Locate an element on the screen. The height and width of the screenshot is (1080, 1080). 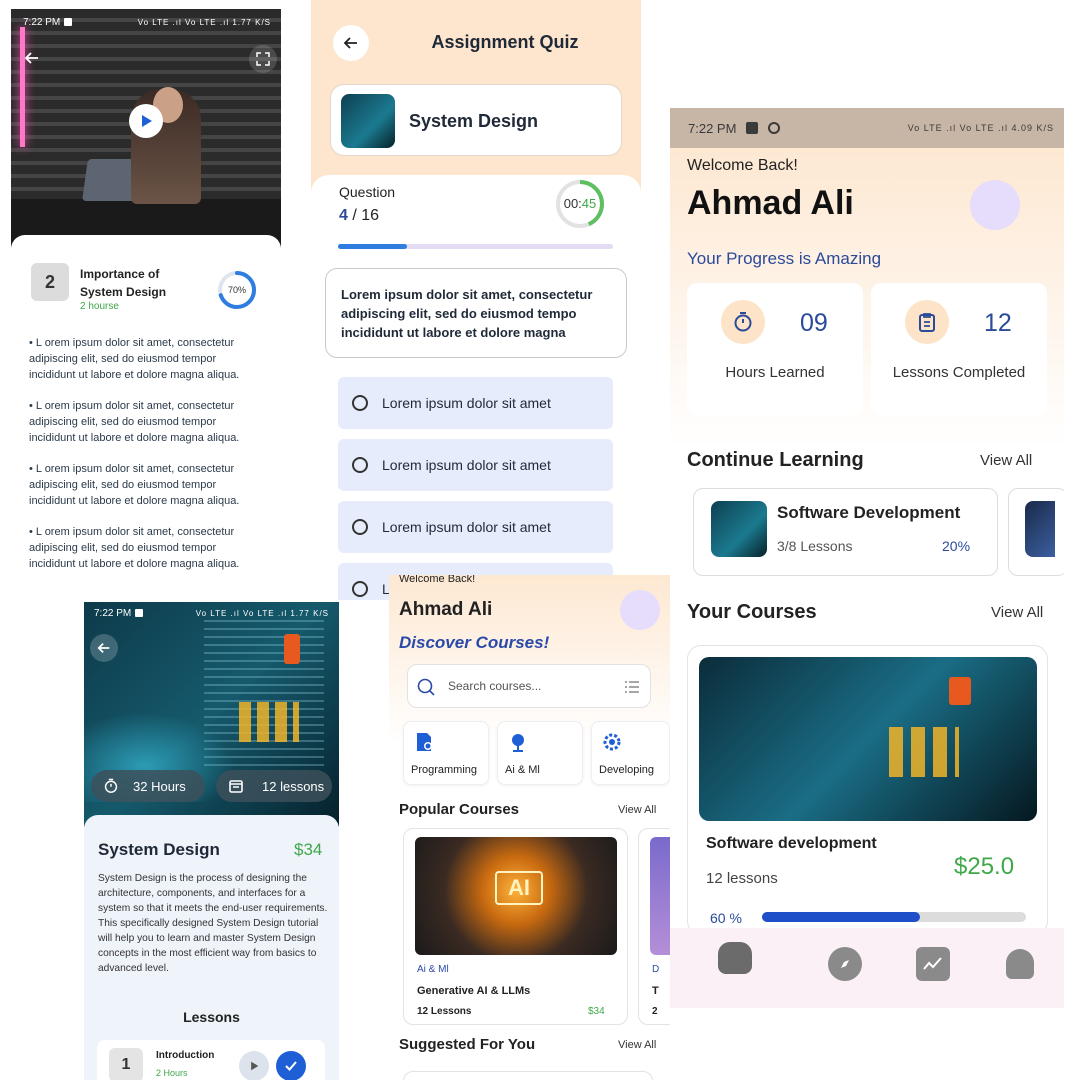
course-progress-fill is located at coordinates (841, 917).